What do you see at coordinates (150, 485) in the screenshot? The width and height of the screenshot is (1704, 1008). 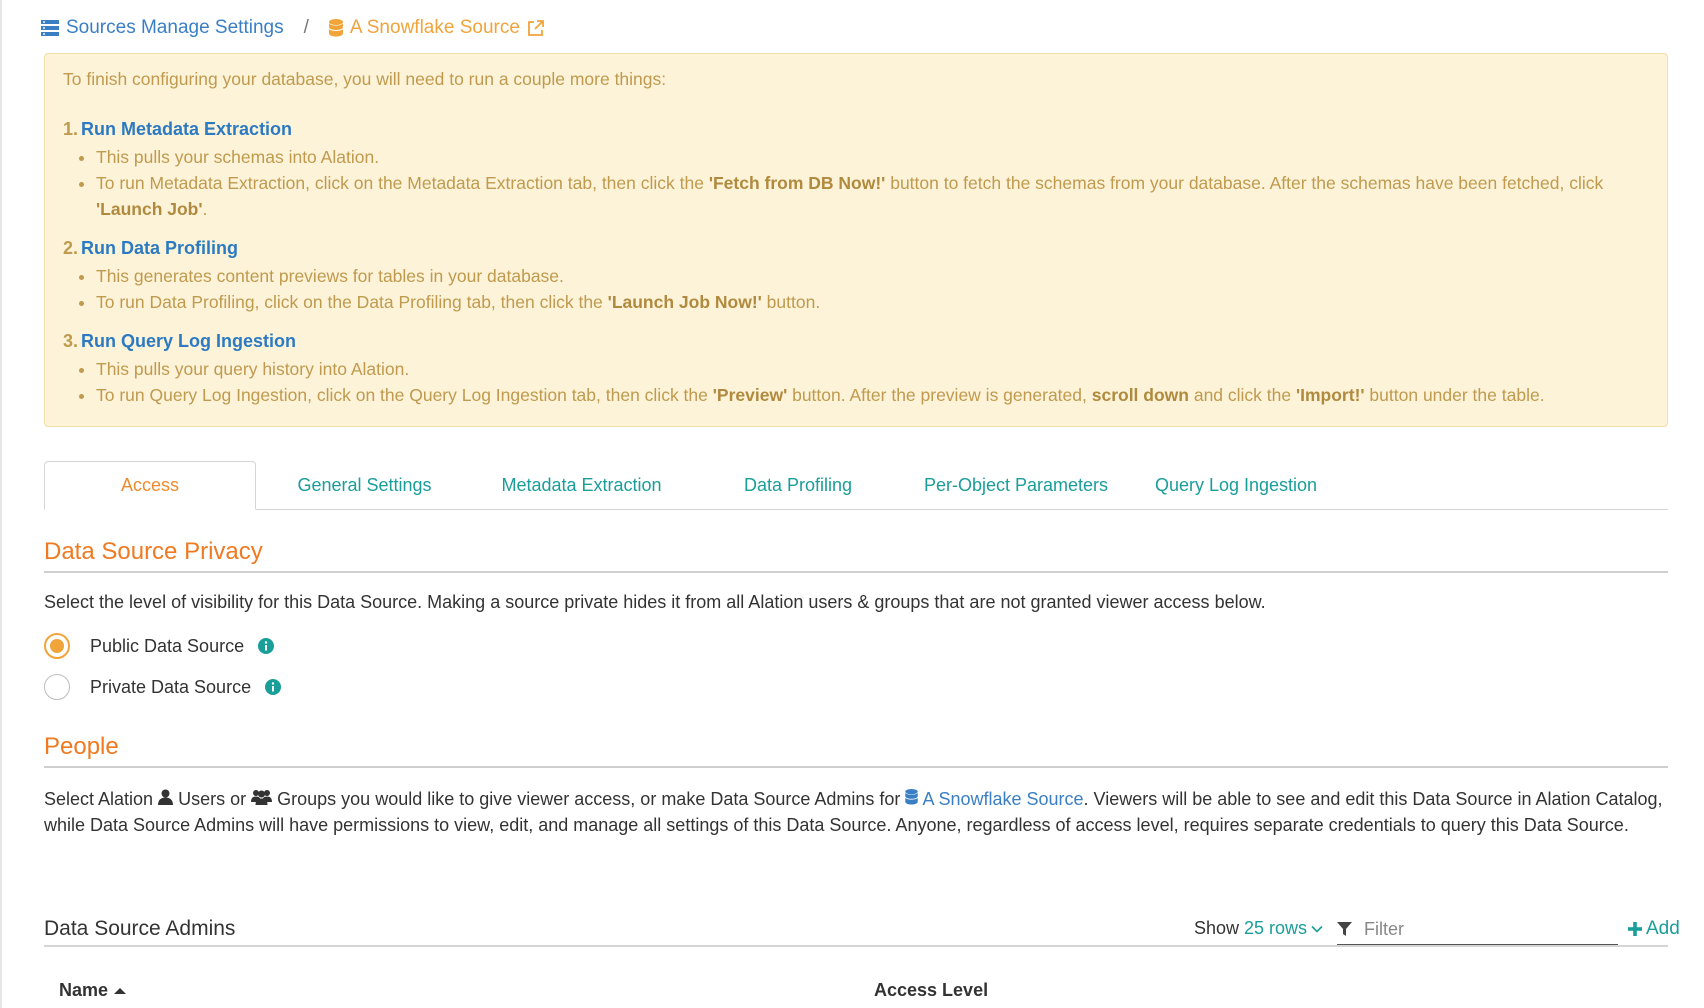 I see `tab-access: Access` at bounding box center [150, 485].